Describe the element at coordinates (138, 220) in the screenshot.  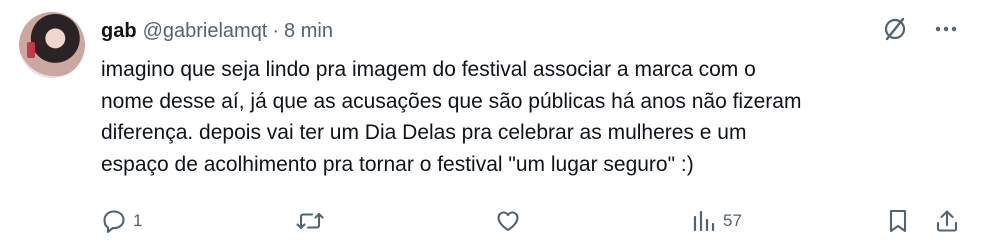
I see `reply-count: 1` at that location.